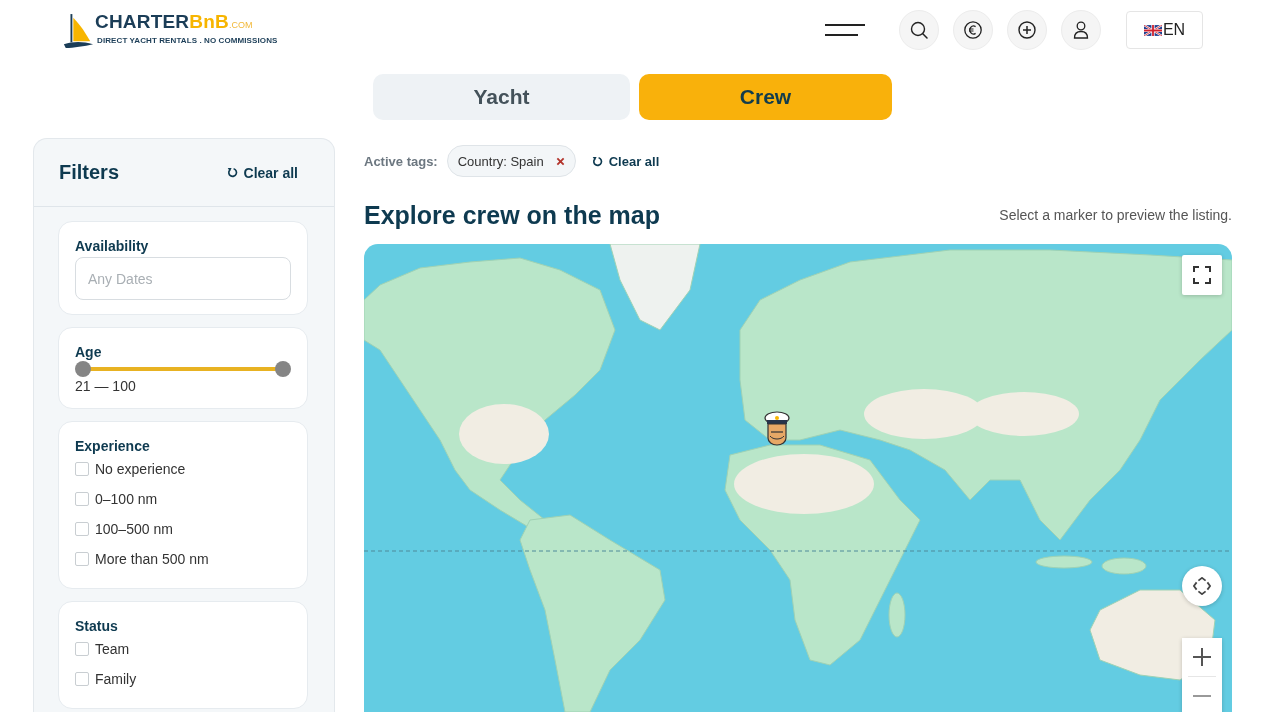 The height and width of the screenshot is (712, 1265). Describe the element at coordinates (187, 40) in the screenshot. I see `logo-tagline: DIRECT YACHT RENTALS . NO COMMISSIONS` at that location.